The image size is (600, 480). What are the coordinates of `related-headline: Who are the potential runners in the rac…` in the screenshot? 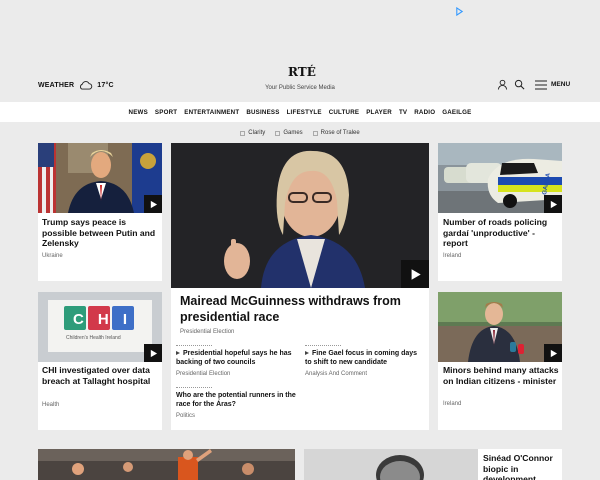 It's located at (236, 400).